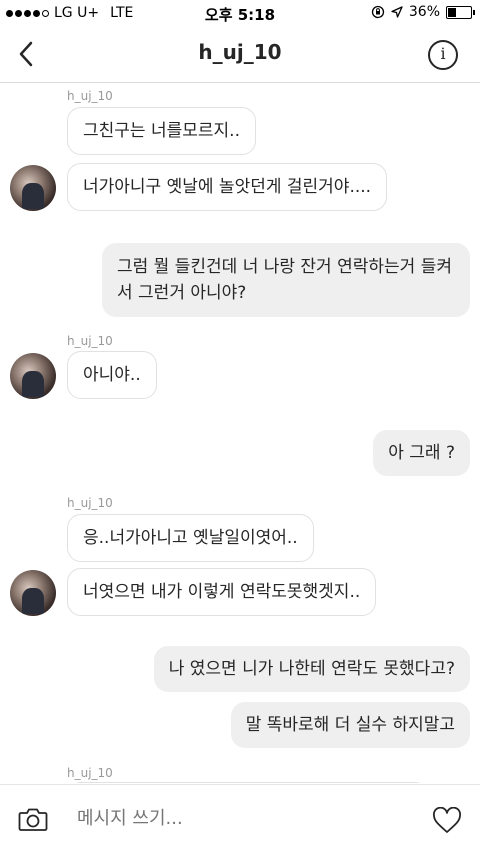 Image resolution: width=480 pixels, height=855 pixels. I want to click on message-bubble-sent: 그럼 뭘 들킨건데 너 나랑 잔거 연락하는거 들켜서 그런거 아니야?, so click(286, 280).